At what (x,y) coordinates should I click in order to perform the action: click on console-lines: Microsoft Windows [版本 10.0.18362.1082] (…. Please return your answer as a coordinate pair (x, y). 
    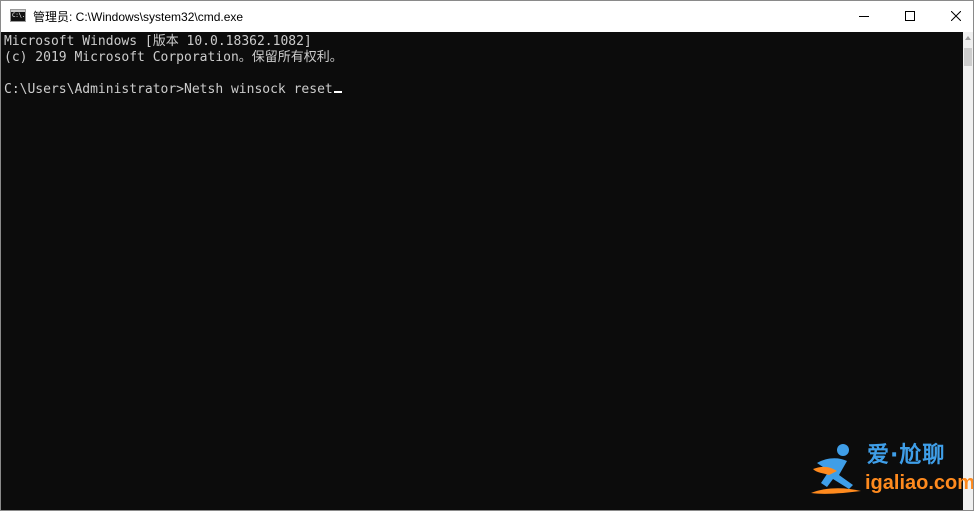
    Looking at the image, I should click on (173, 66).